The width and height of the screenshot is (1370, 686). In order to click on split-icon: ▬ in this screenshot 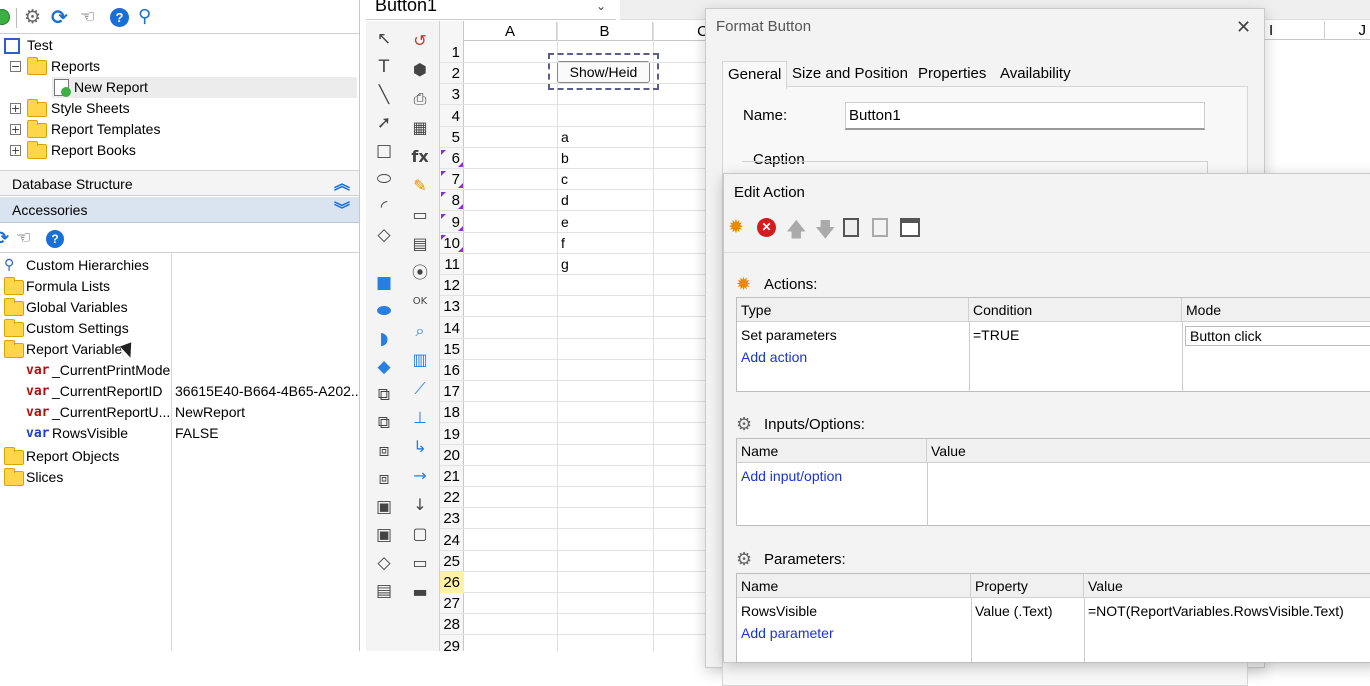, I will do `click(420, 592)`.